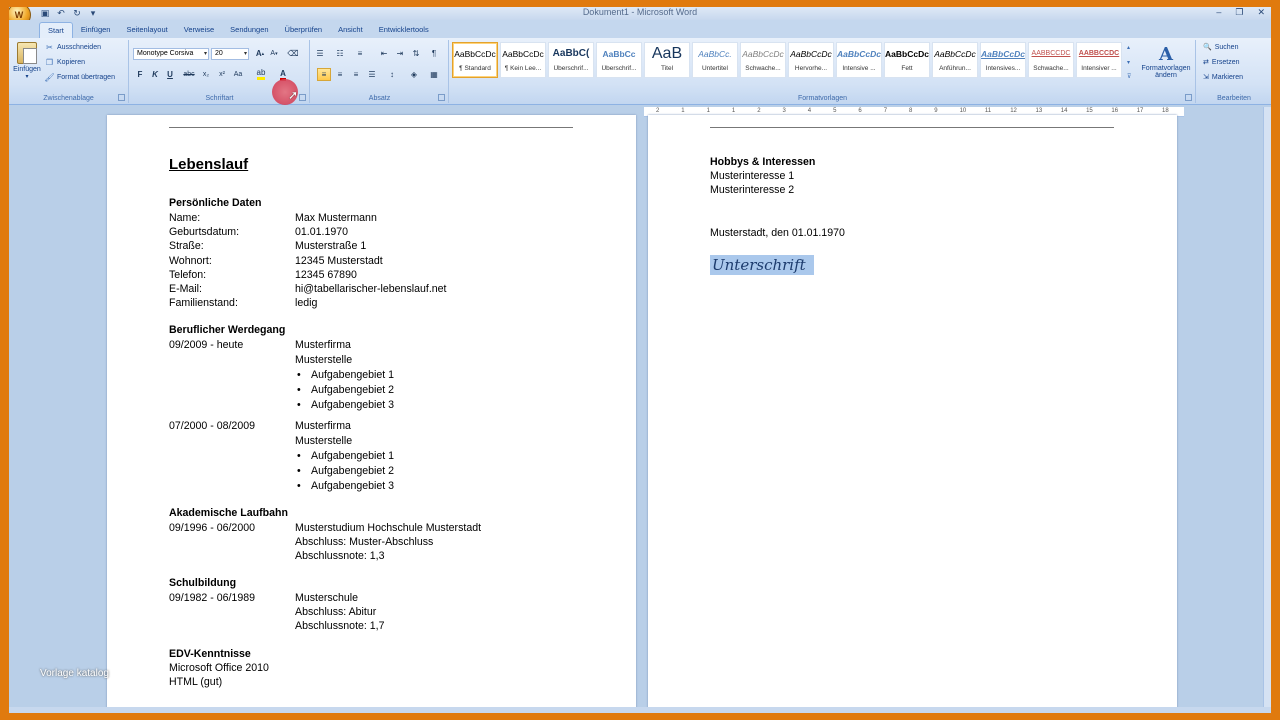 Image resolution: width=1280 pixels, height=720 pixels. Describe the element at coordinates (140, 74) in the screenshot. I see `bold-button: F` at that location.